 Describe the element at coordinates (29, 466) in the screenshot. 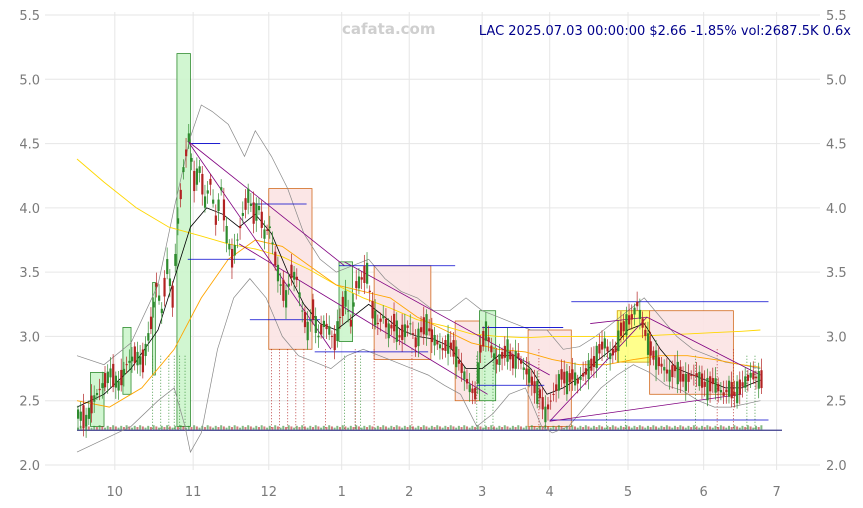

I see `y-tick-label-left: 2.0` at that location.